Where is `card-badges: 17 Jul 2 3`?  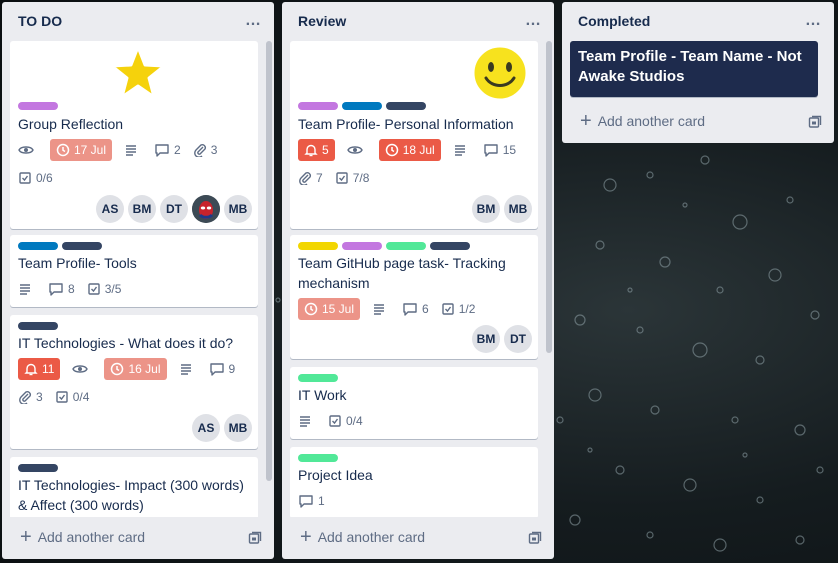
card-badges: 17 Jul 2 3 is located at coordinates (123, 150).